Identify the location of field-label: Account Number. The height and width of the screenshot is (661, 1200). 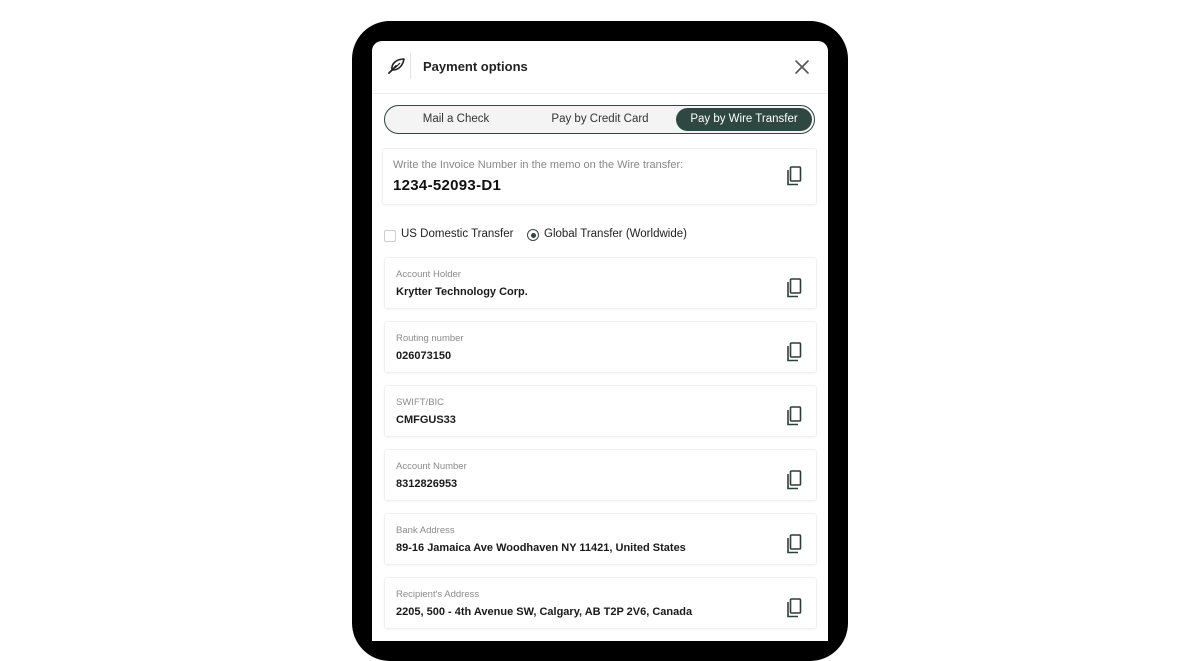
(431, 466).